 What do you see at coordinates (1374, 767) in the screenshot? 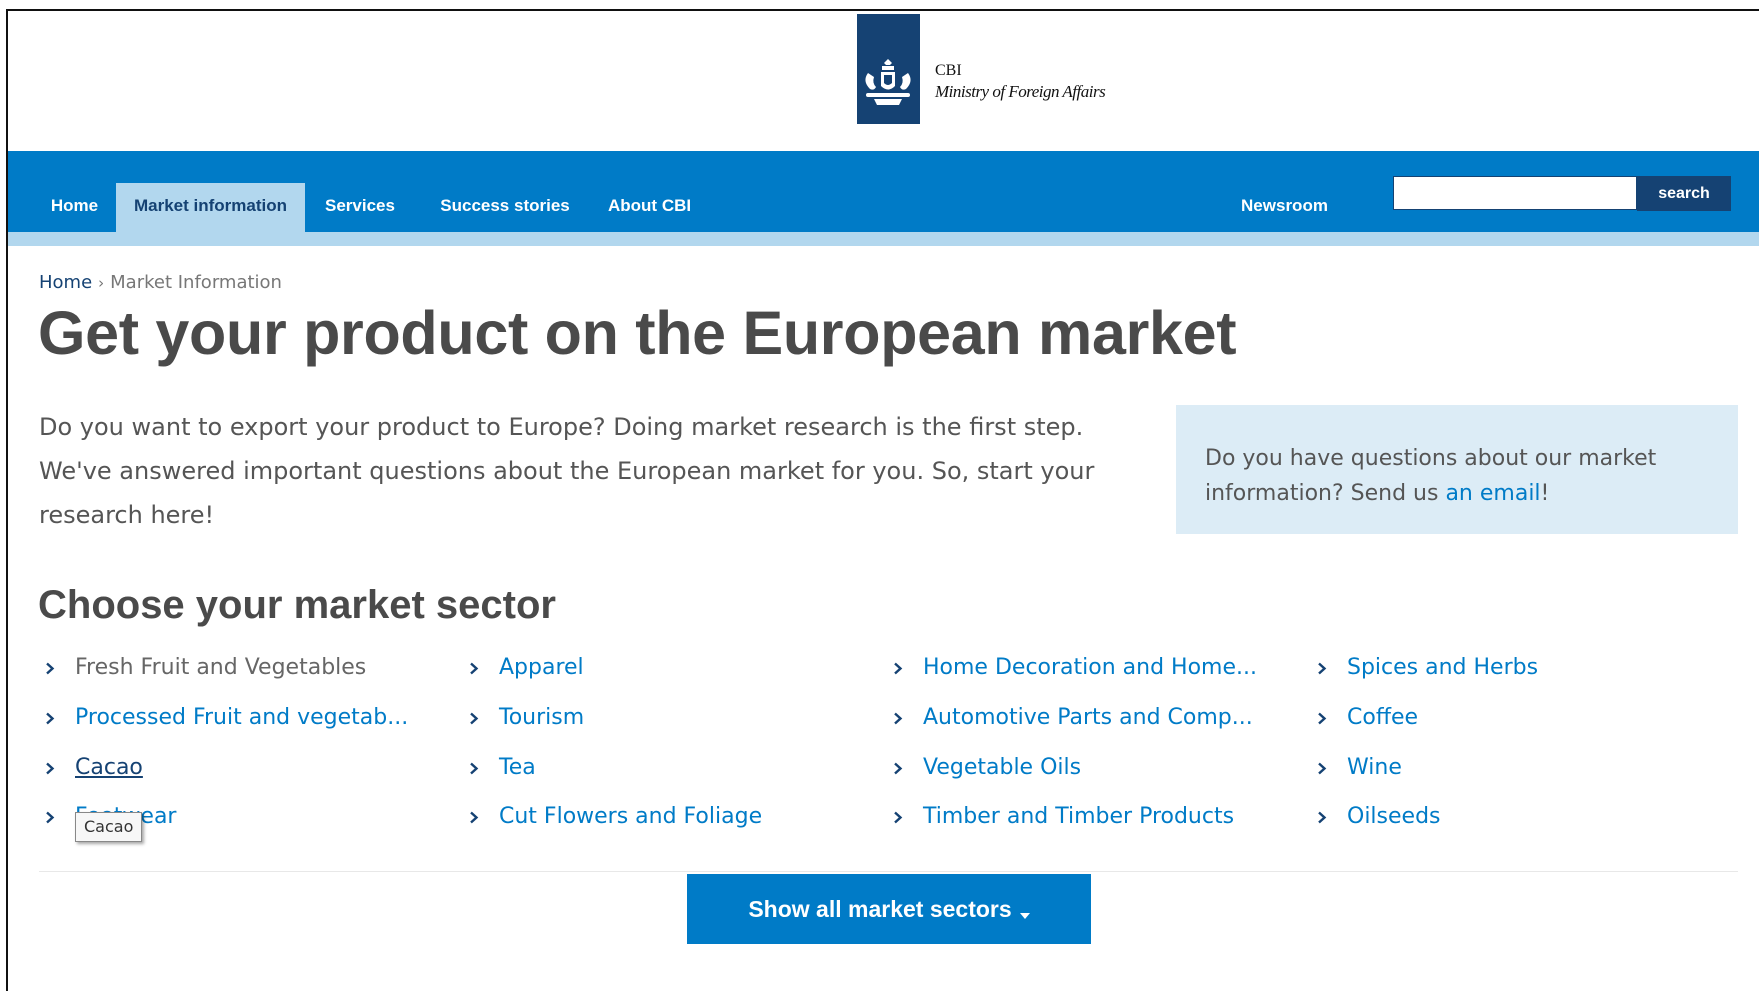
I see `sector-label: Wine` at bounding box center [1374, 767].